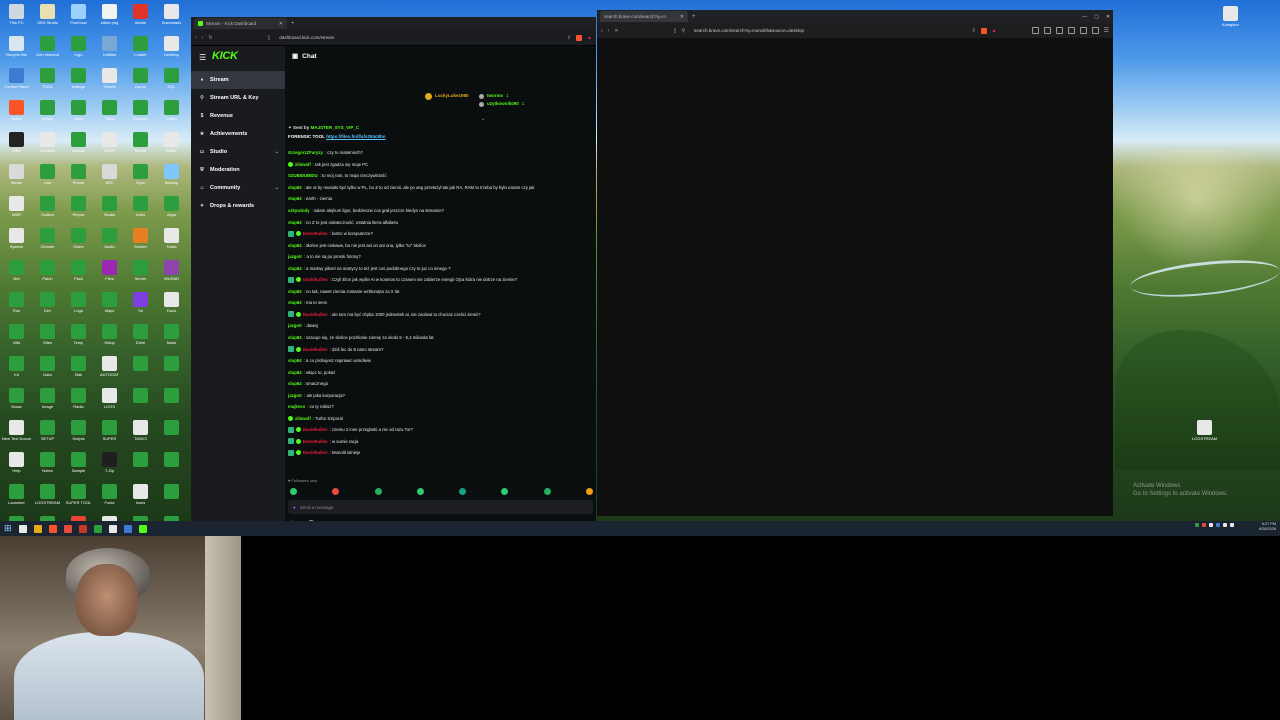 This screenshot has height=720, width=1280. Describe the element at coordinates (171, 212) in the screenshot. I see `desktop-icon: Apps` at that location.